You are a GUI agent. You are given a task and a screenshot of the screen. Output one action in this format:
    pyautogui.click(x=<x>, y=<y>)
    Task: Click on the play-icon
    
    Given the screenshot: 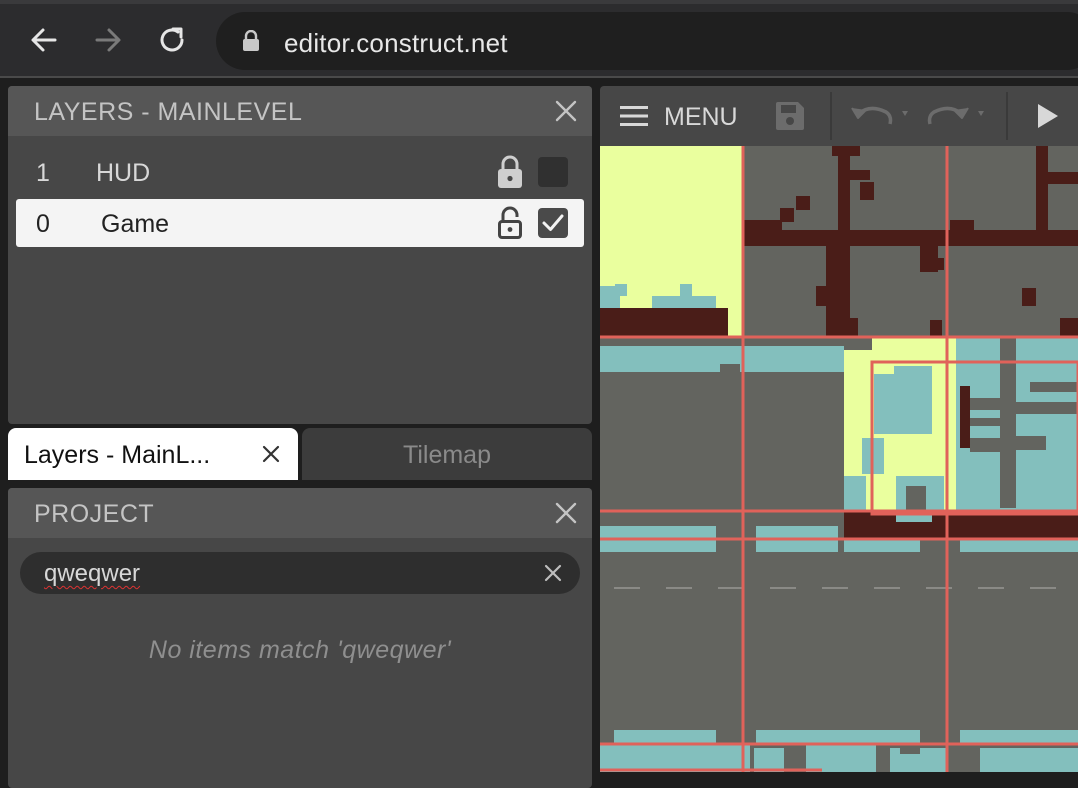 What is the action you would take?
    pyautogui.click(x=1048, y=116)
    